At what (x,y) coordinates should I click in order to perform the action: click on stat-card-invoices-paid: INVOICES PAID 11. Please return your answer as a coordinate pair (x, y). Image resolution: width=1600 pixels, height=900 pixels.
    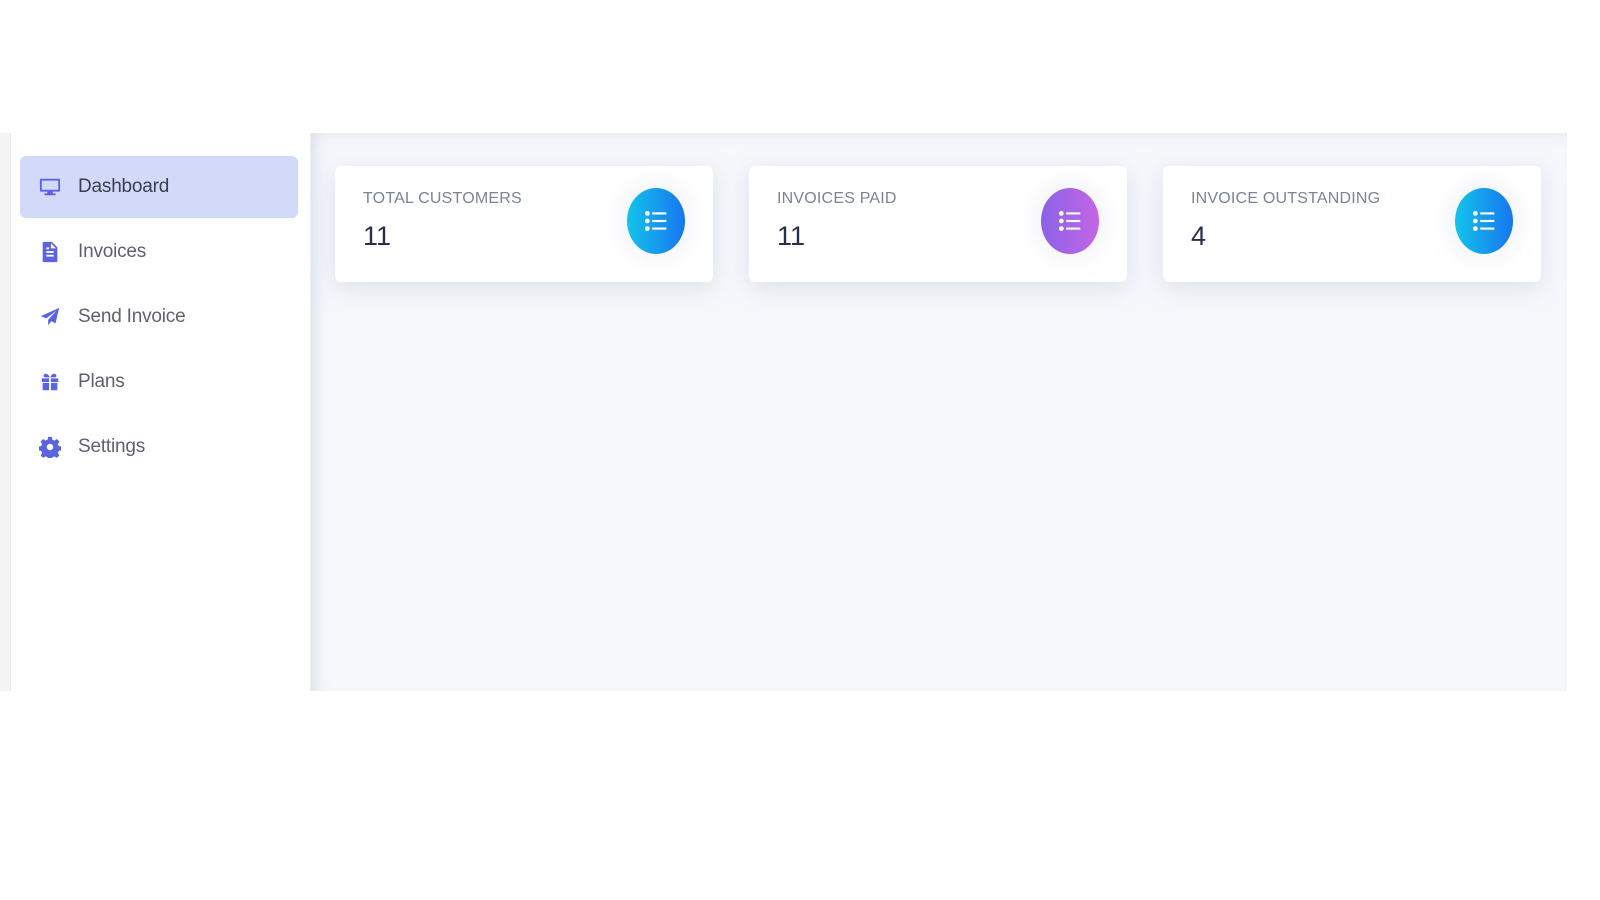
    Looking at the image, I should click on (938, 224).